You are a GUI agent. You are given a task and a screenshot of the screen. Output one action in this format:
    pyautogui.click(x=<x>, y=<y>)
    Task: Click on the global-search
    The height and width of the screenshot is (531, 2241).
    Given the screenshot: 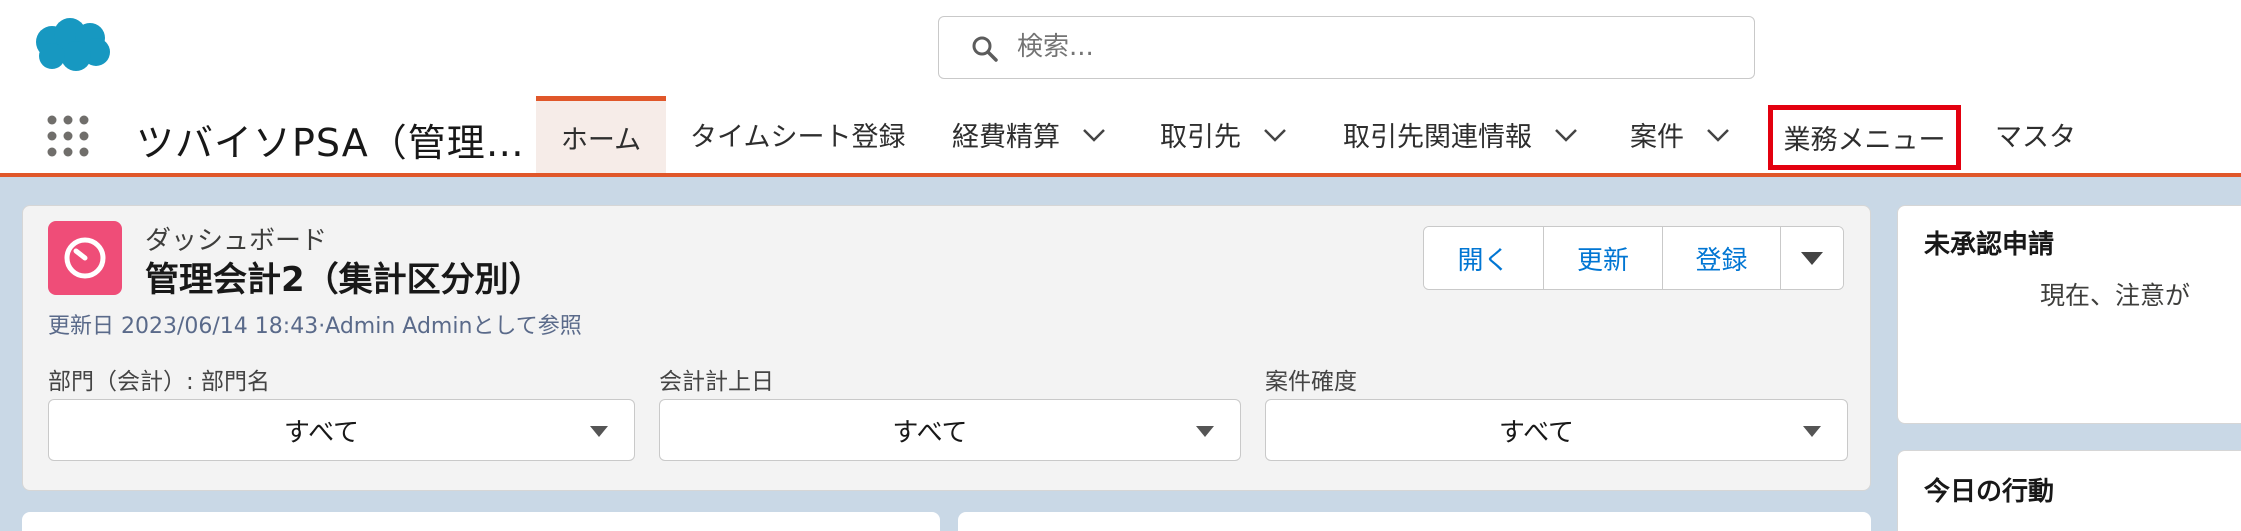 What is the action you would take?
    pyautogui.click(x=1346, y=47)
    